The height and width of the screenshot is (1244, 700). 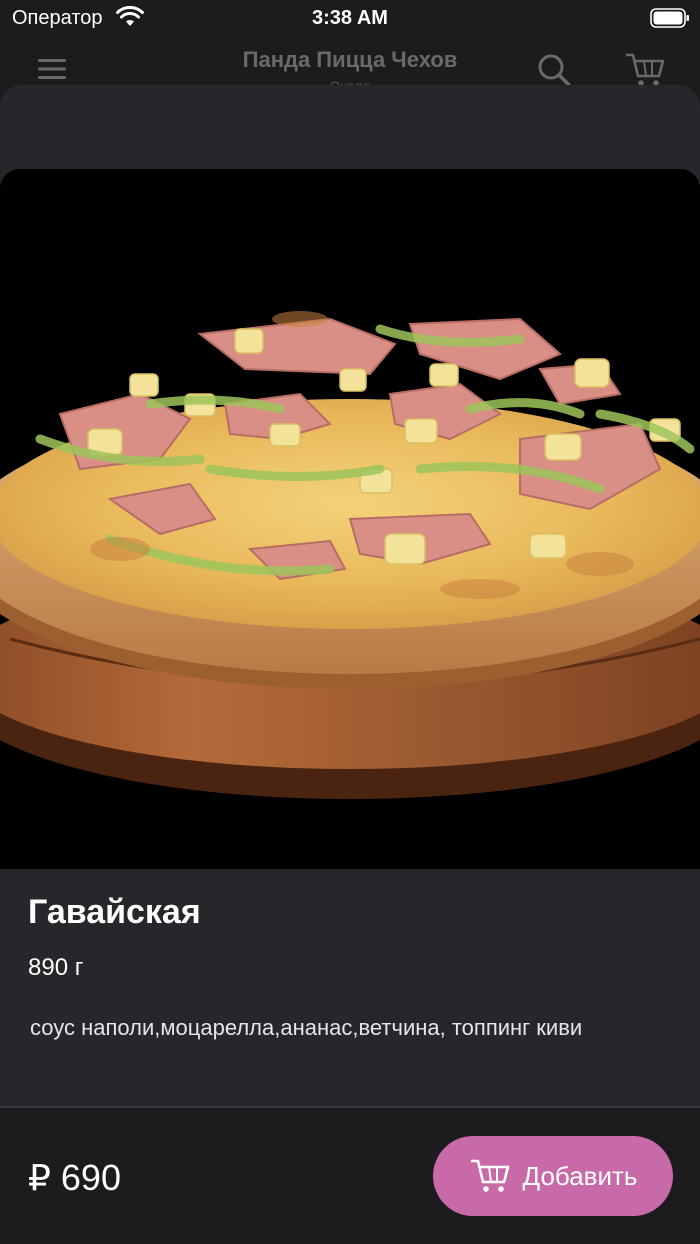 What do you see at coordinates (56, 967) in the screenshot?
I see `product-weight: 890 г` at bounding box center [56, 967].